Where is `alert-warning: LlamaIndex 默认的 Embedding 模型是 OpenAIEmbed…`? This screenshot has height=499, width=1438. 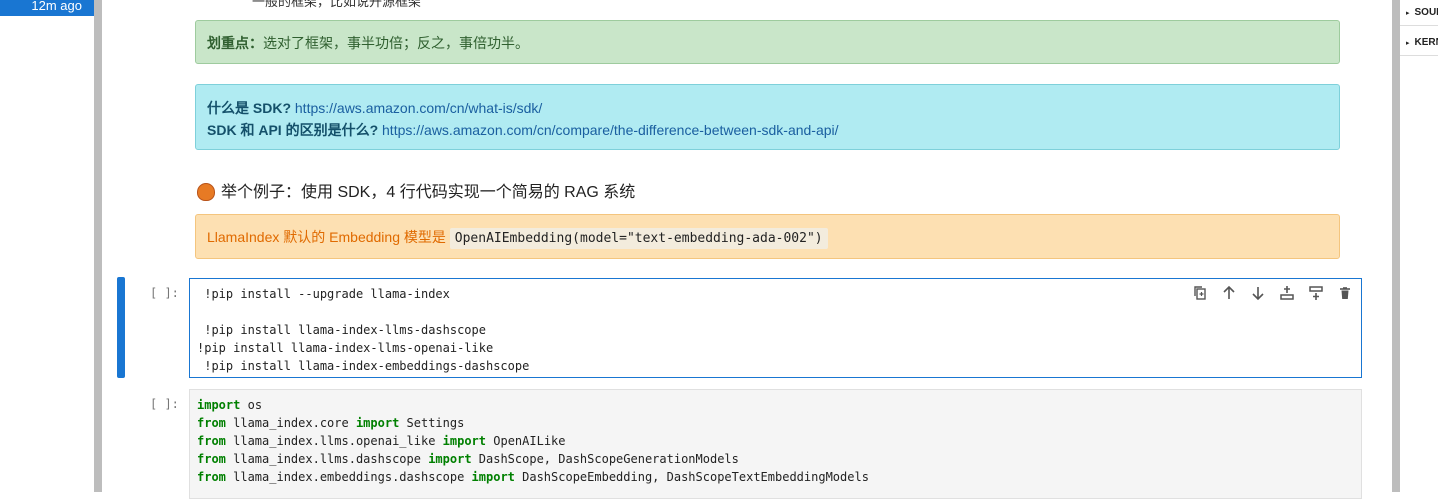 alert-warning: LlamaIndex 默认的 Embedding 模型是 OpenAIEmbed… is located at coordinates (767, 236).